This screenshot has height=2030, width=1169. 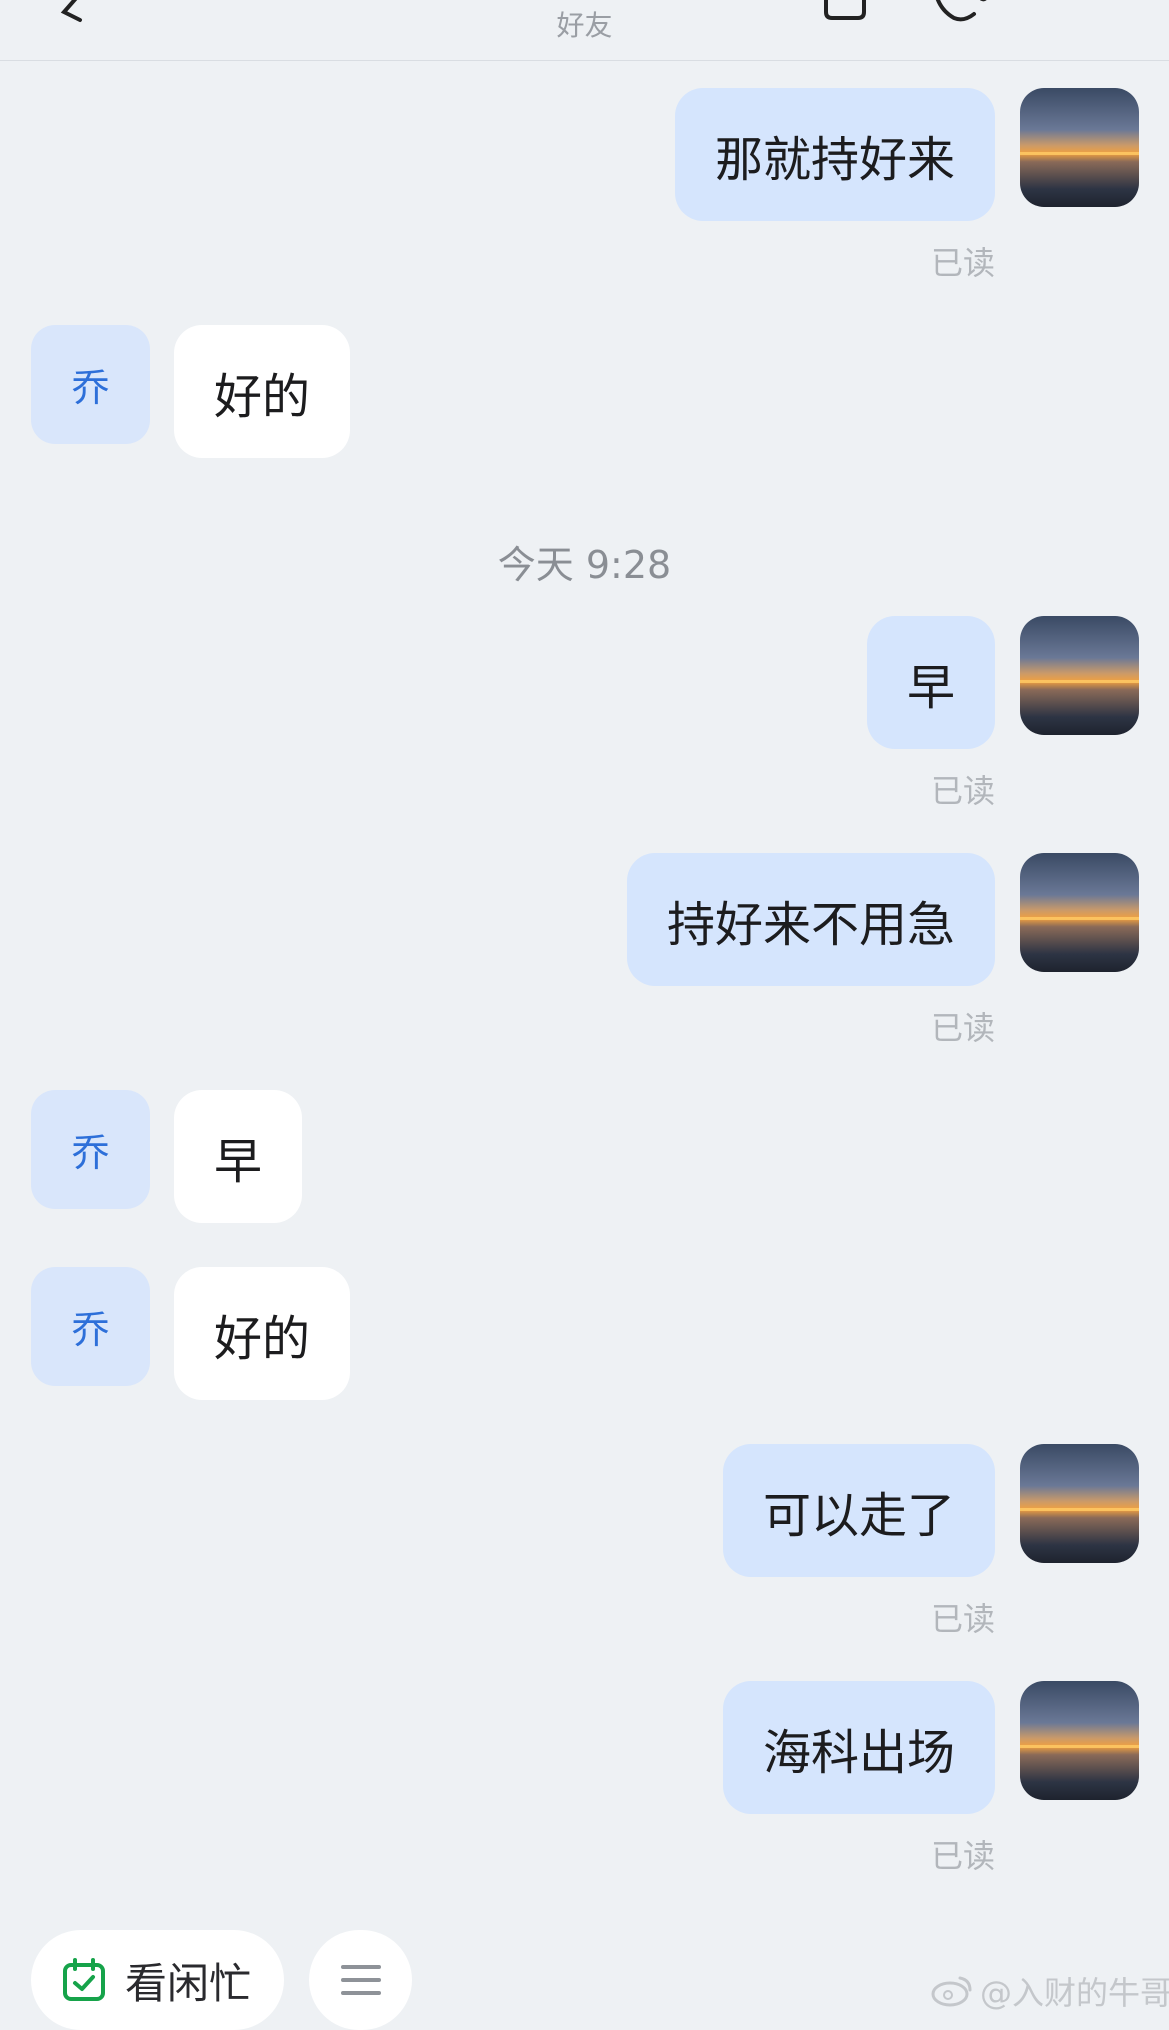 I want to click on calendar-check-icon, so click(x=84, y=1979).